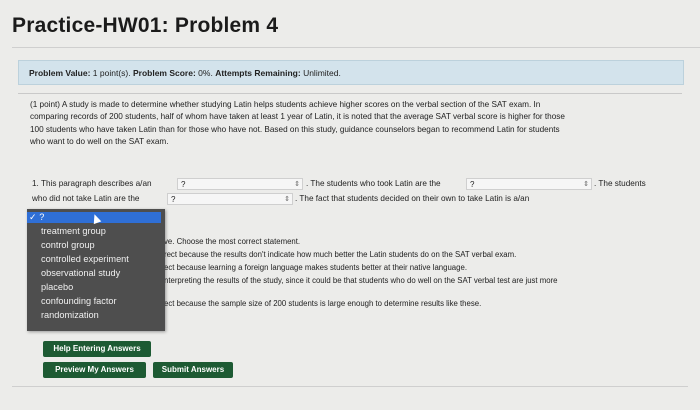  Describe the element at coordinates (94, 370) in the screenshot. I see `preview-answers-button: Preview My Answers` at that location.